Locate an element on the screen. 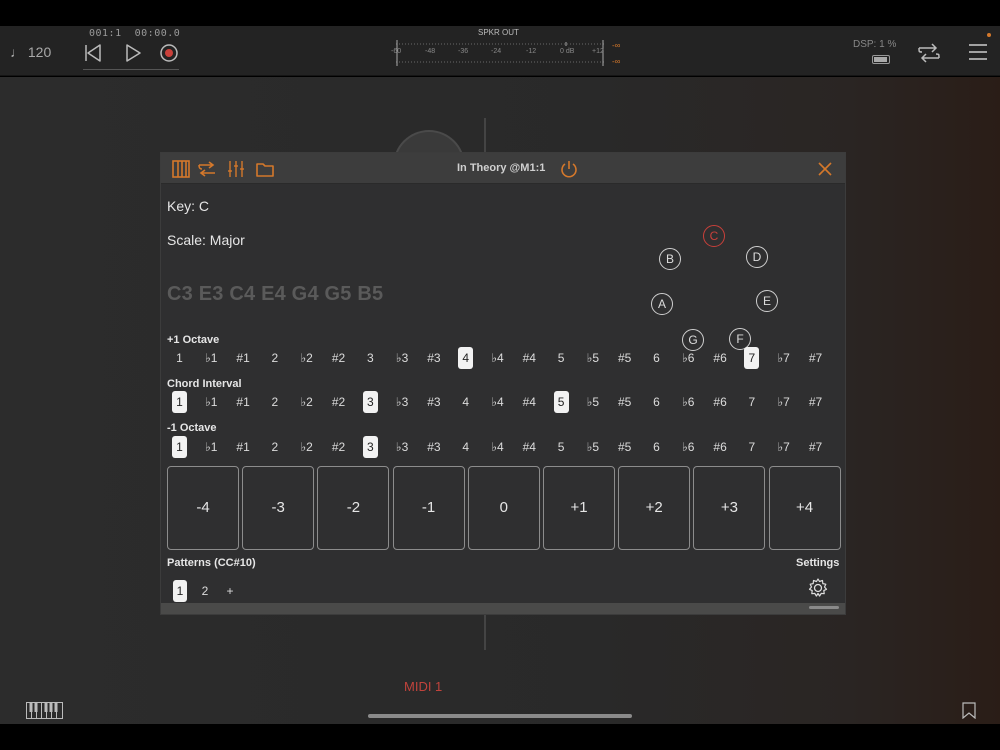 Image resolution: width=1000 pixels, height=750 pixels. folder-icon is located at coordinates (265, 169).